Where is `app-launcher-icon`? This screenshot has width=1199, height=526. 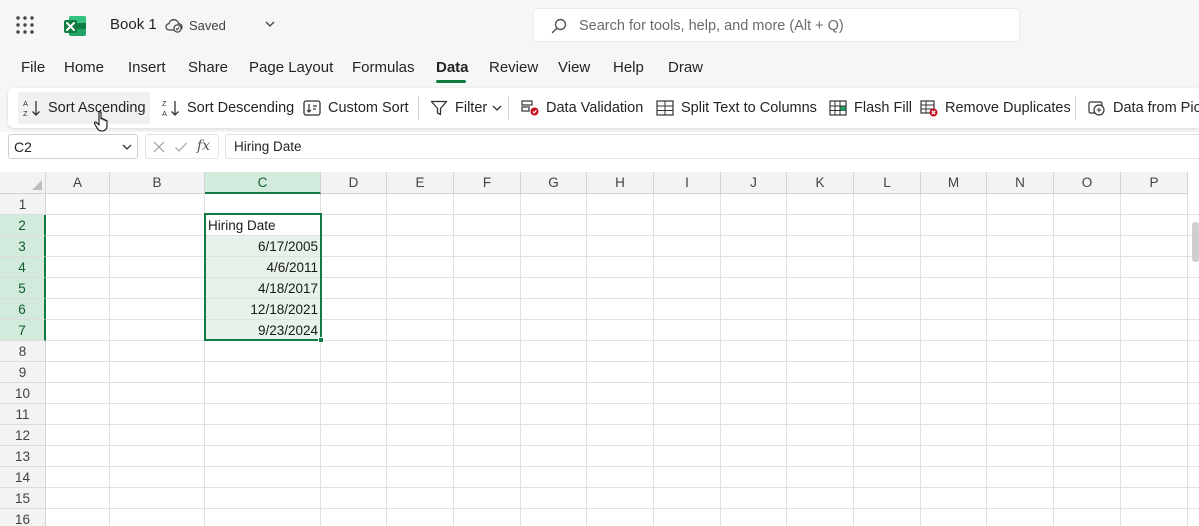
app-launcher-icon is located at coordinates (25, 25).